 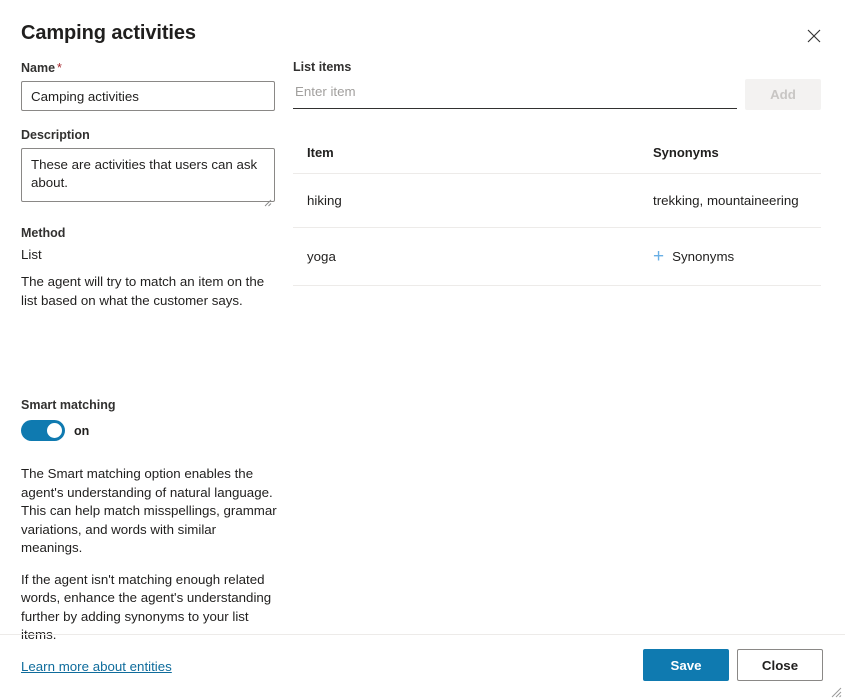 I want to click on list-item-input, so click(x=515, y=94).